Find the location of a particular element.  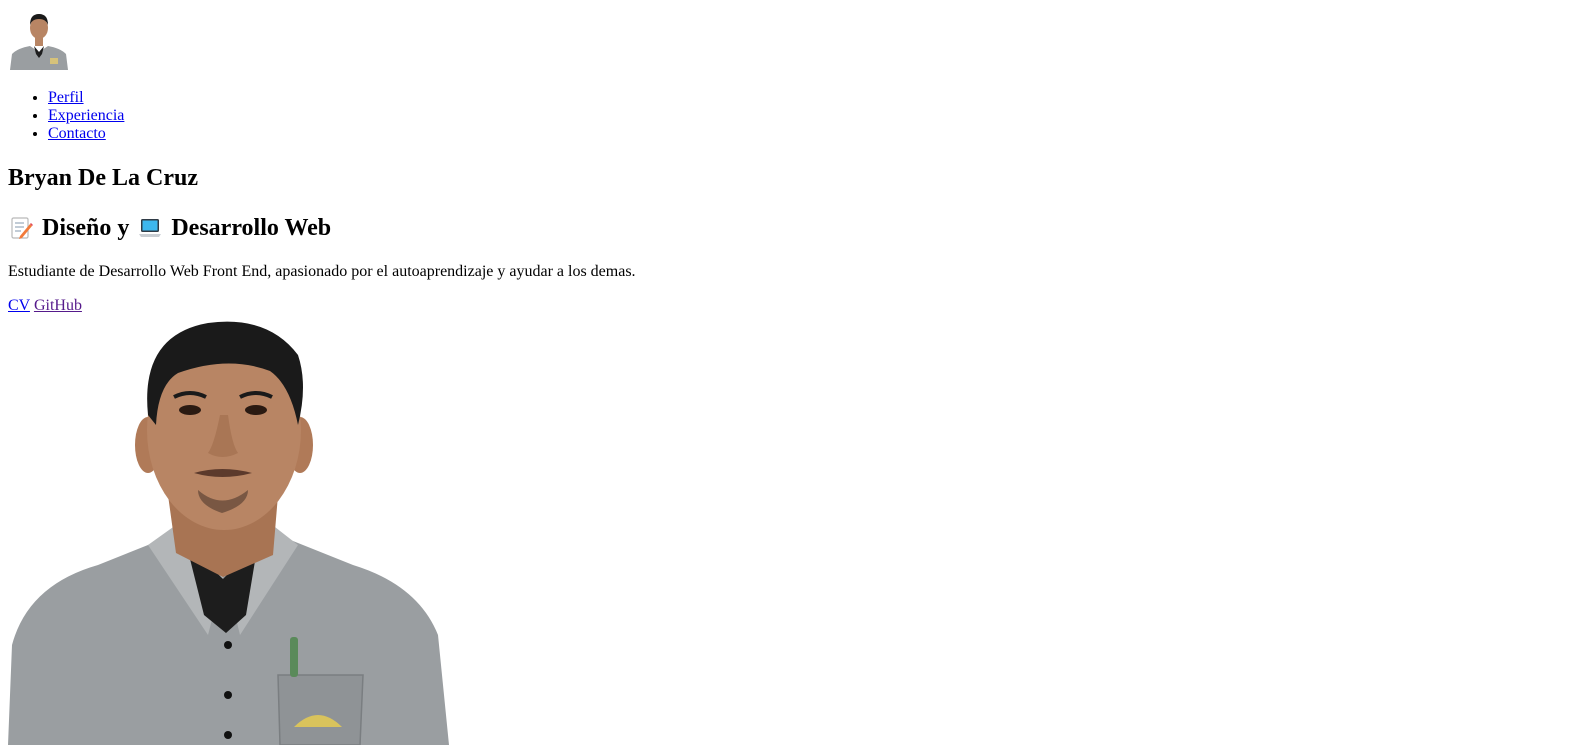

nav-item: Perfil is located at coordinates (809, 98).